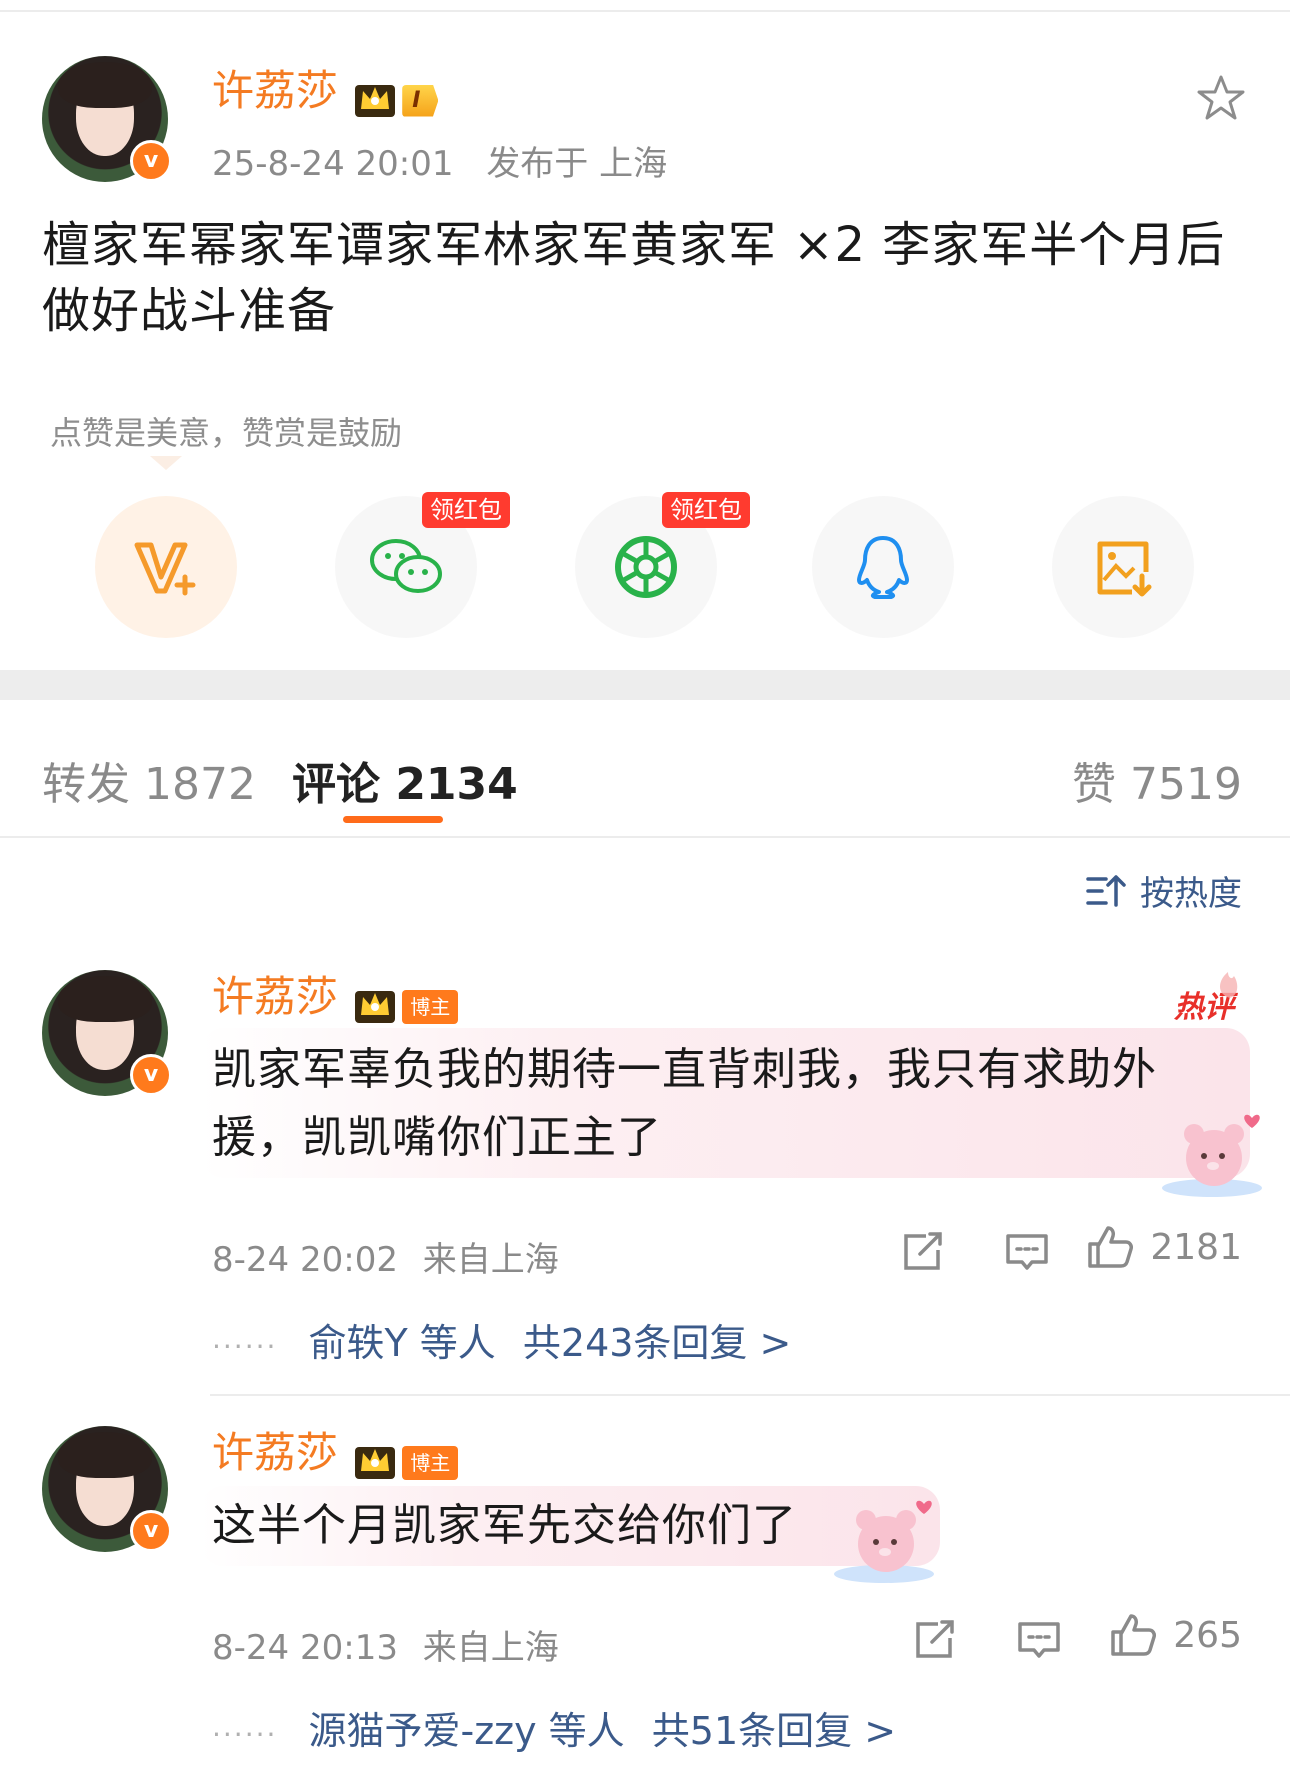 This screenshot has width=1290, height=1778. Describe the element at coordinates (645, 837) in the screenshot. I see `tabs-divider` at that location.